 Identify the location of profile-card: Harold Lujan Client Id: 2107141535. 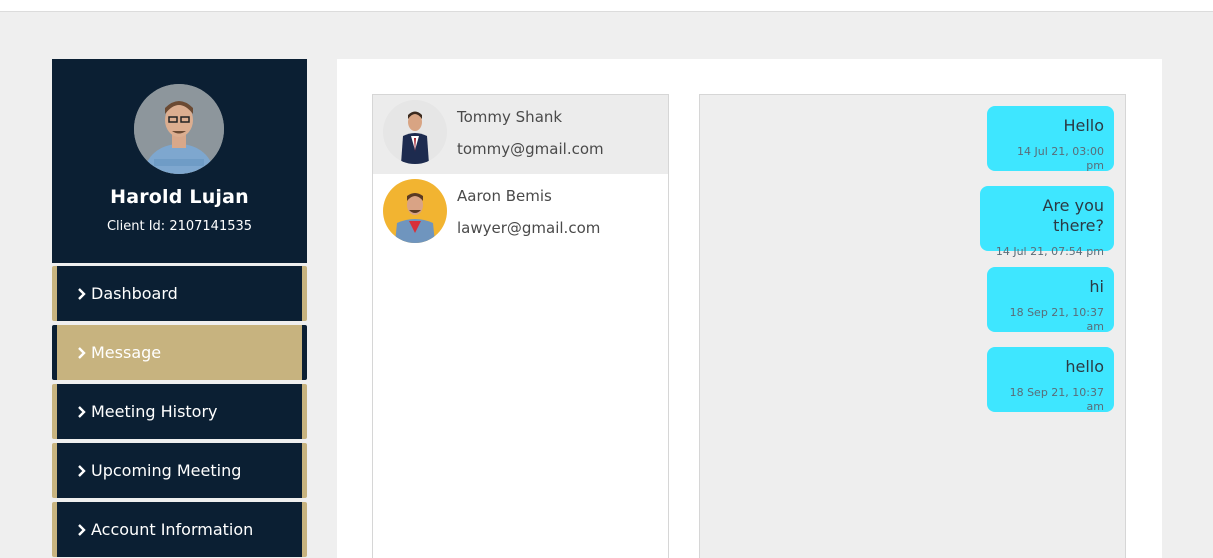
(179, 161).